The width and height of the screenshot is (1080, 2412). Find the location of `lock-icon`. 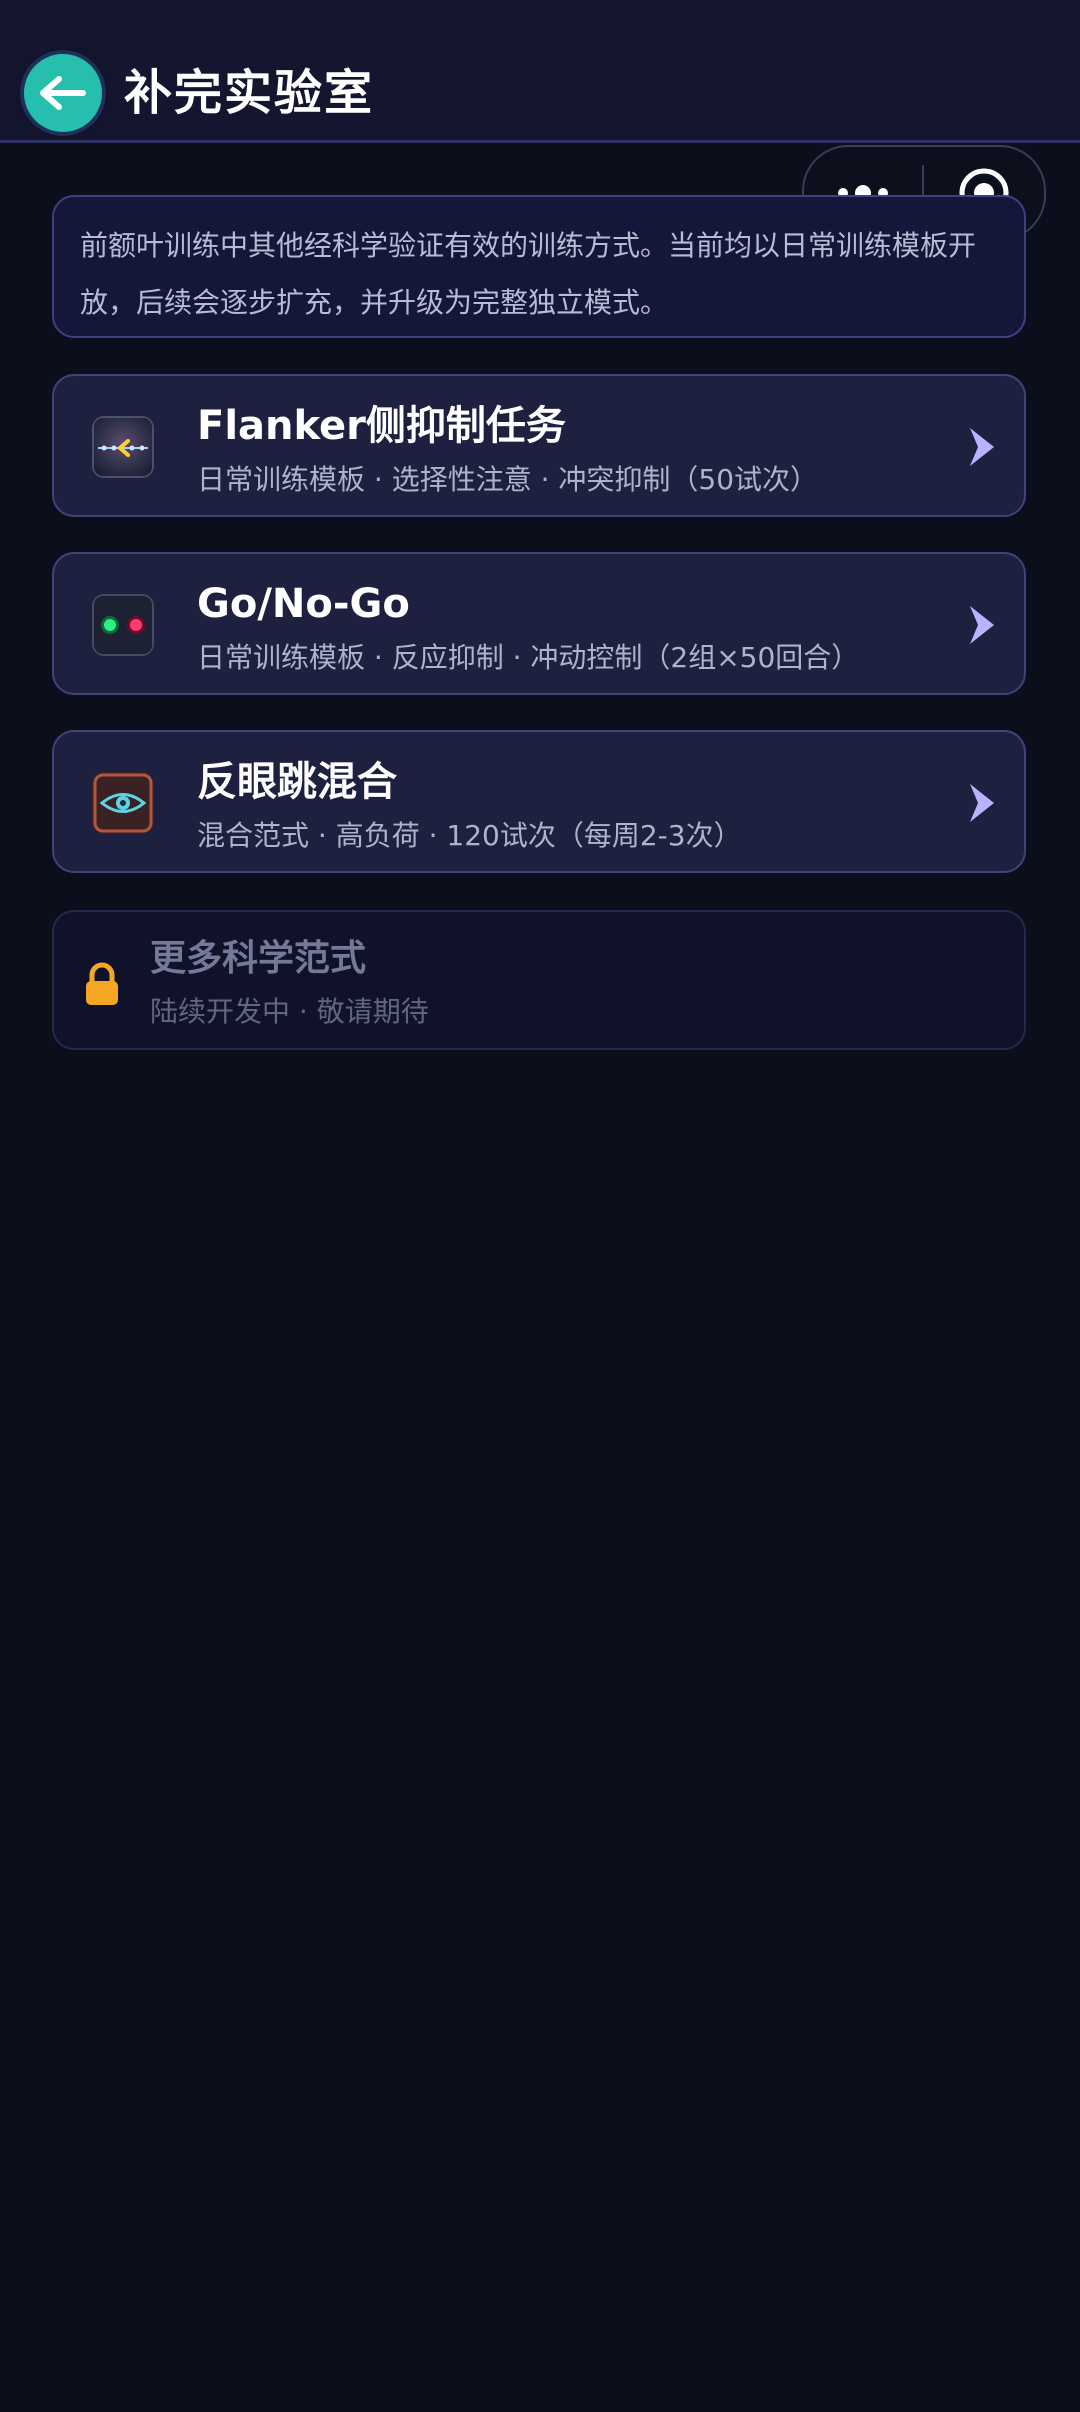

lock-icon is located at coordinates (102, 983).